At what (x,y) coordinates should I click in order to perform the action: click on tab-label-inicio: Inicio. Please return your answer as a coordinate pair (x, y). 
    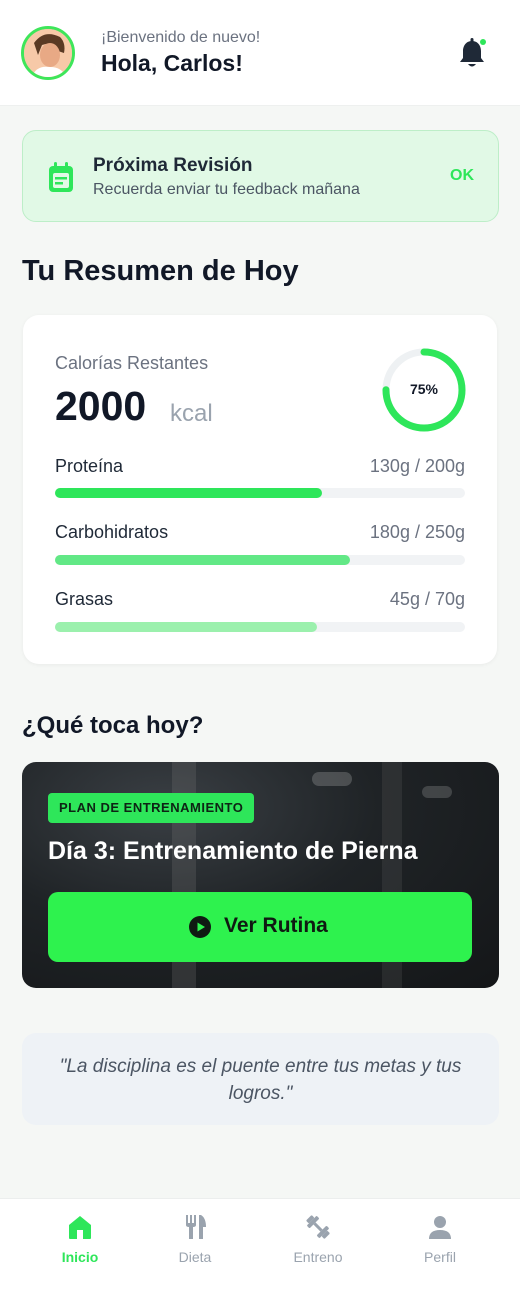
    Looking at the image, I should click on (80, 1257).